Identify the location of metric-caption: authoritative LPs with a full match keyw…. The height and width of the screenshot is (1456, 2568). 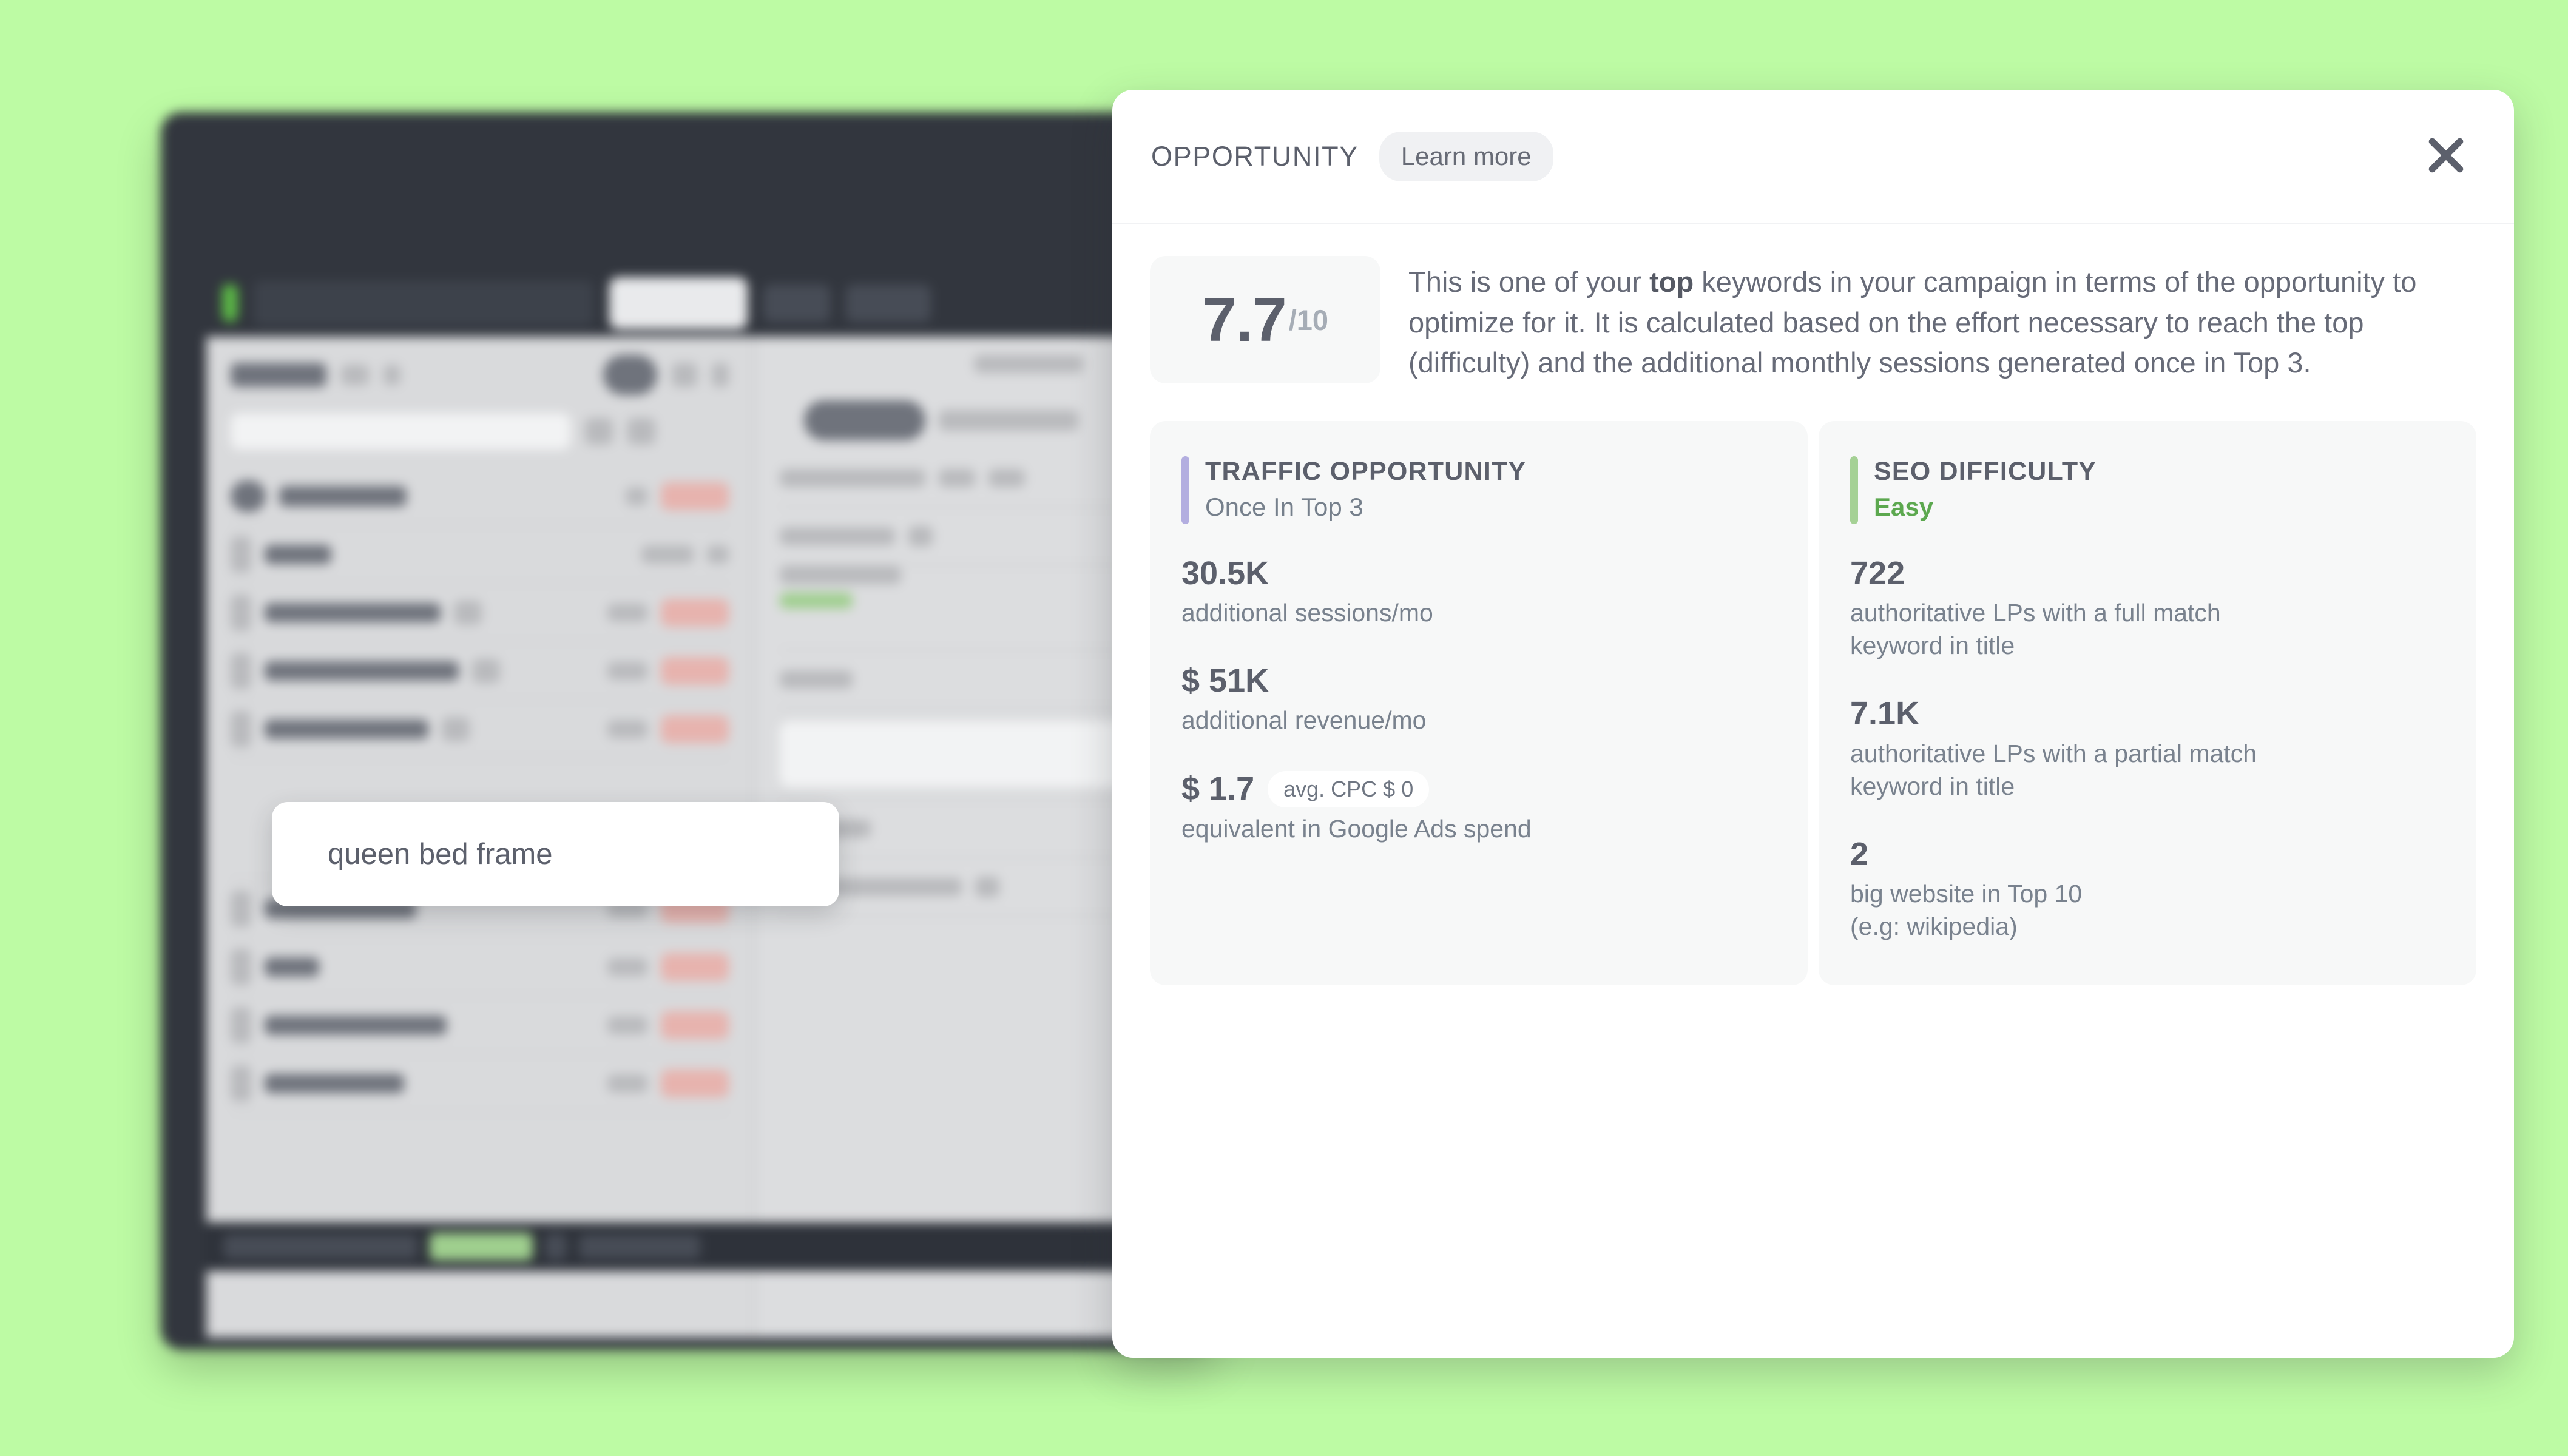
(2035, 629).